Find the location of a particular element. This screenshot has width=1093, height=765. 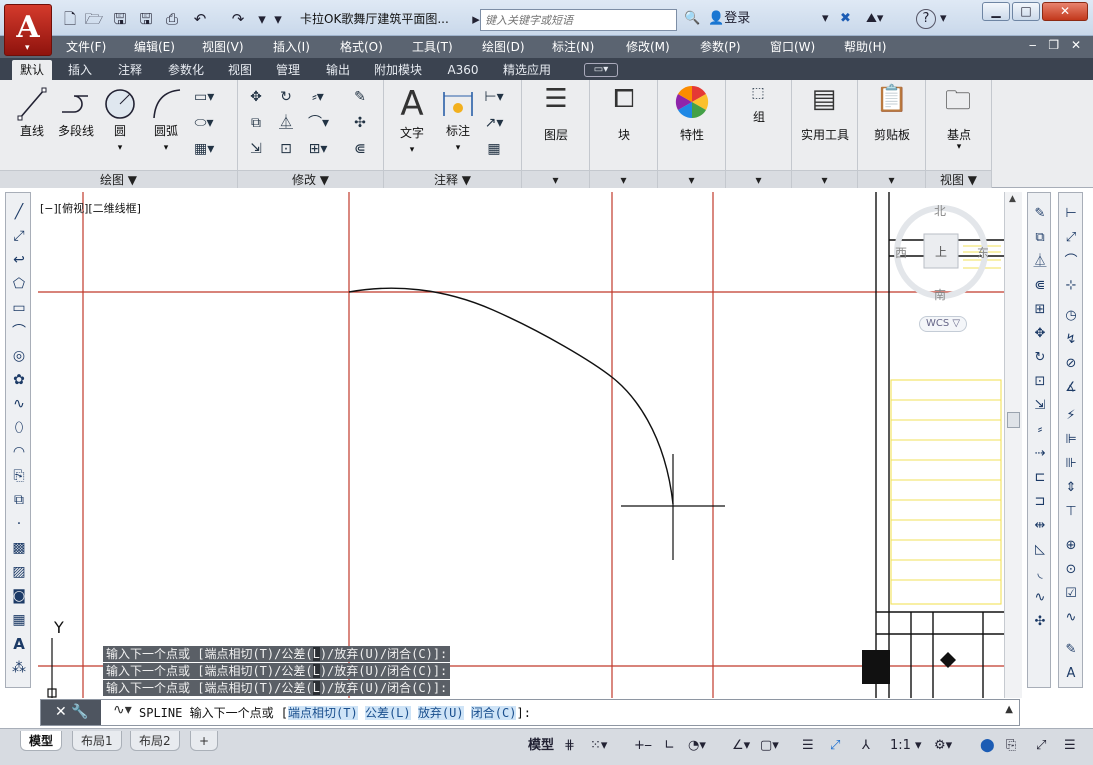

document-window-controls: ‒ ❐ ✕ is located at coordinates (1057, 45).